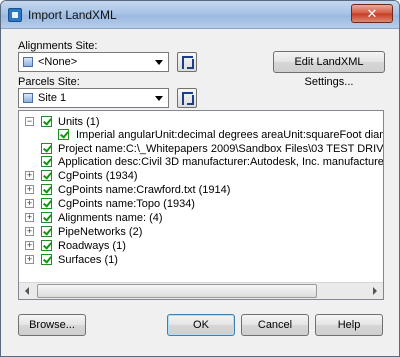 The width and height of the screenshot is (400, 357). I want to click on alignments-site-label: Alignments Site:, so click(58, 46).